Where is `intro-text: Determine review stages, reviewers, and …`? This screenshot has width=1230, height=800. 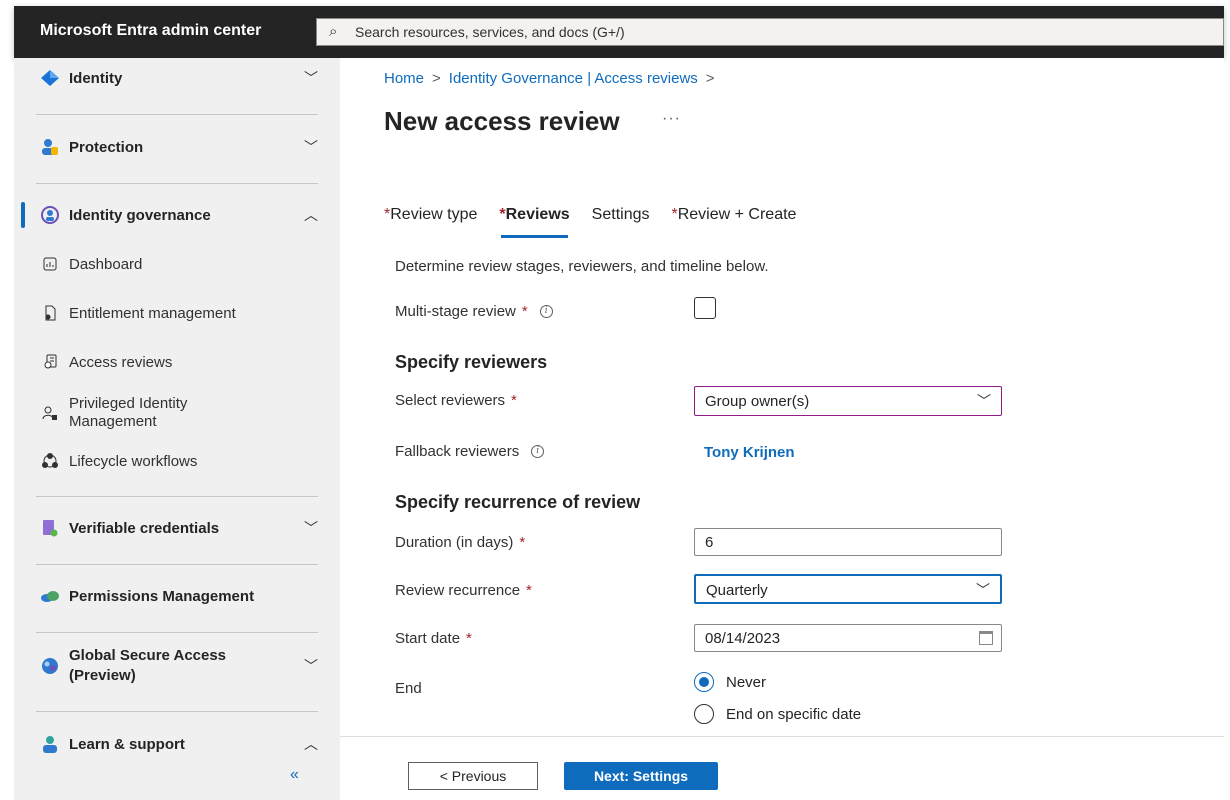
intro-text: Determine review stages, reviewers, and … is located at coordinates (582, 266).